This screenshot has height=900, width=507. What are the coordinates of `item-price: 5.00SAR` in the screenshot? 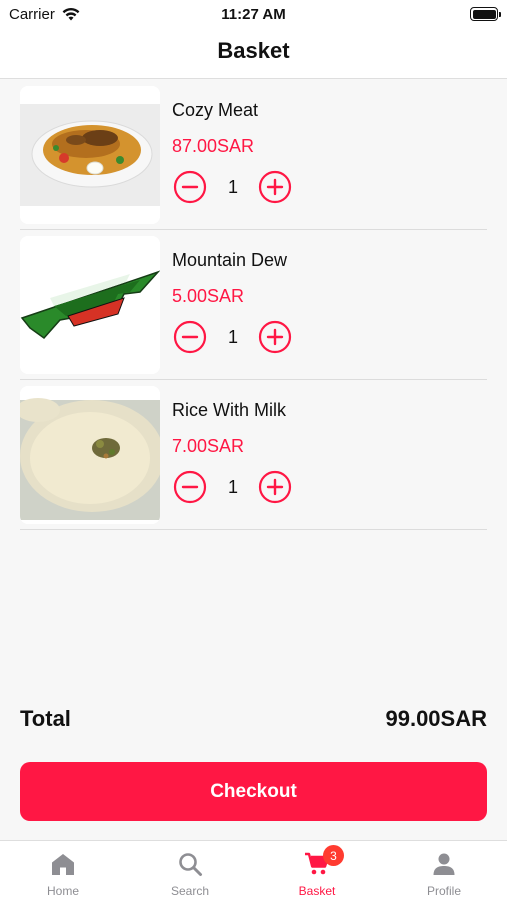 It's located at (208, 296).